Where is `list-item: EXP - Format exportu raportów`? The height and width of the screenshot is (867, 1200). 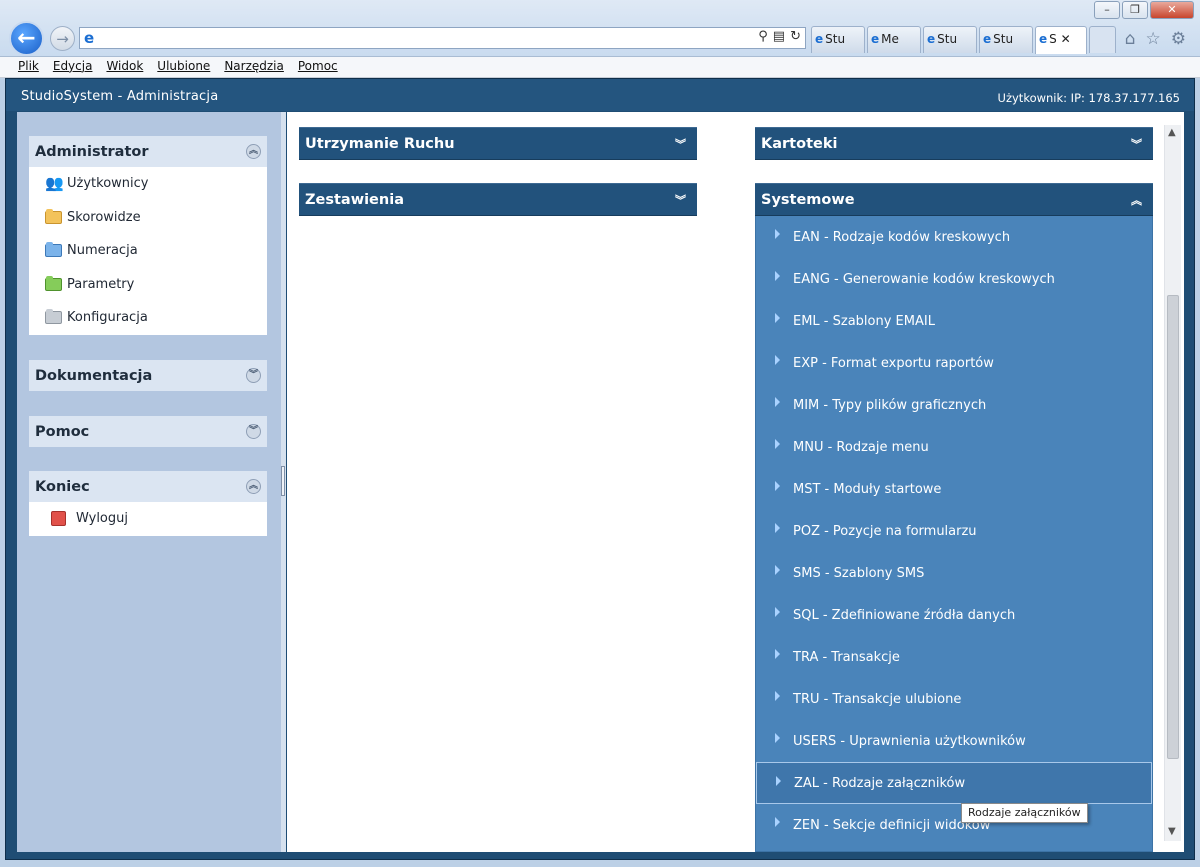 list-item: EXP - Format exportu raportów is located at coordinates (954, 363).